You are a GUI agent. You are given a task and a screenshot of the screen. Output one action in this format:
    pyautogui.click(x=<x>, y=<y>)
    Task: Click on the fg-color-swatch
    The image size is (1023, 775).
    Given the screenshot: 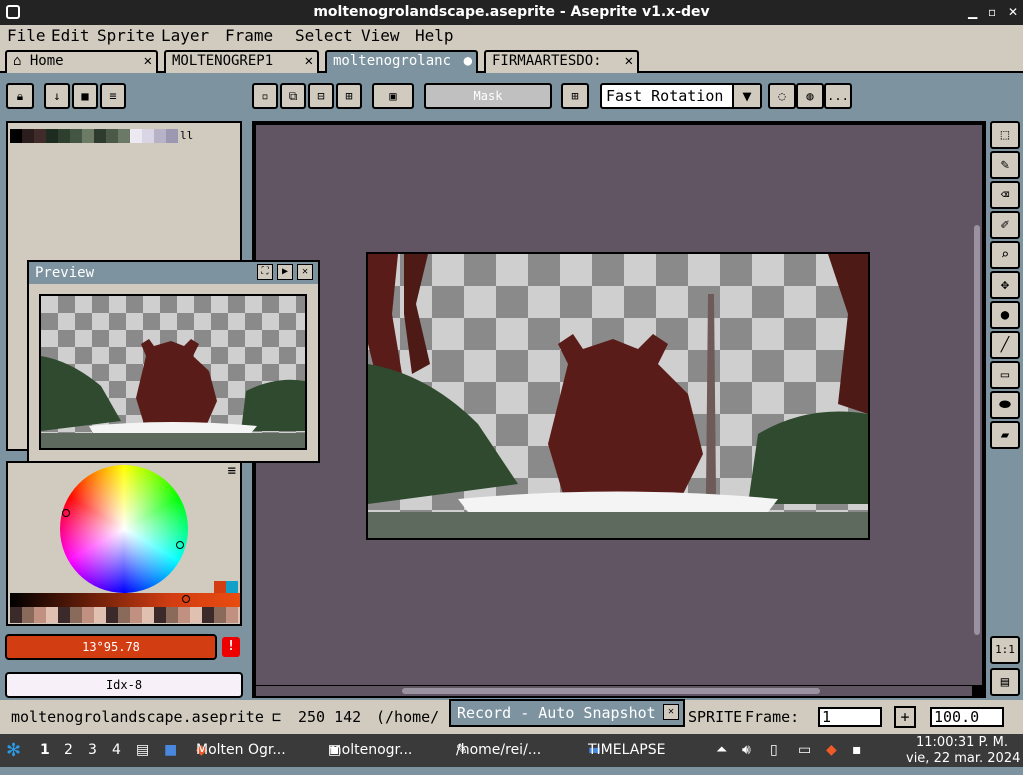 What is the action you would take?
    pyautogui.click(x=220, y=587)
    